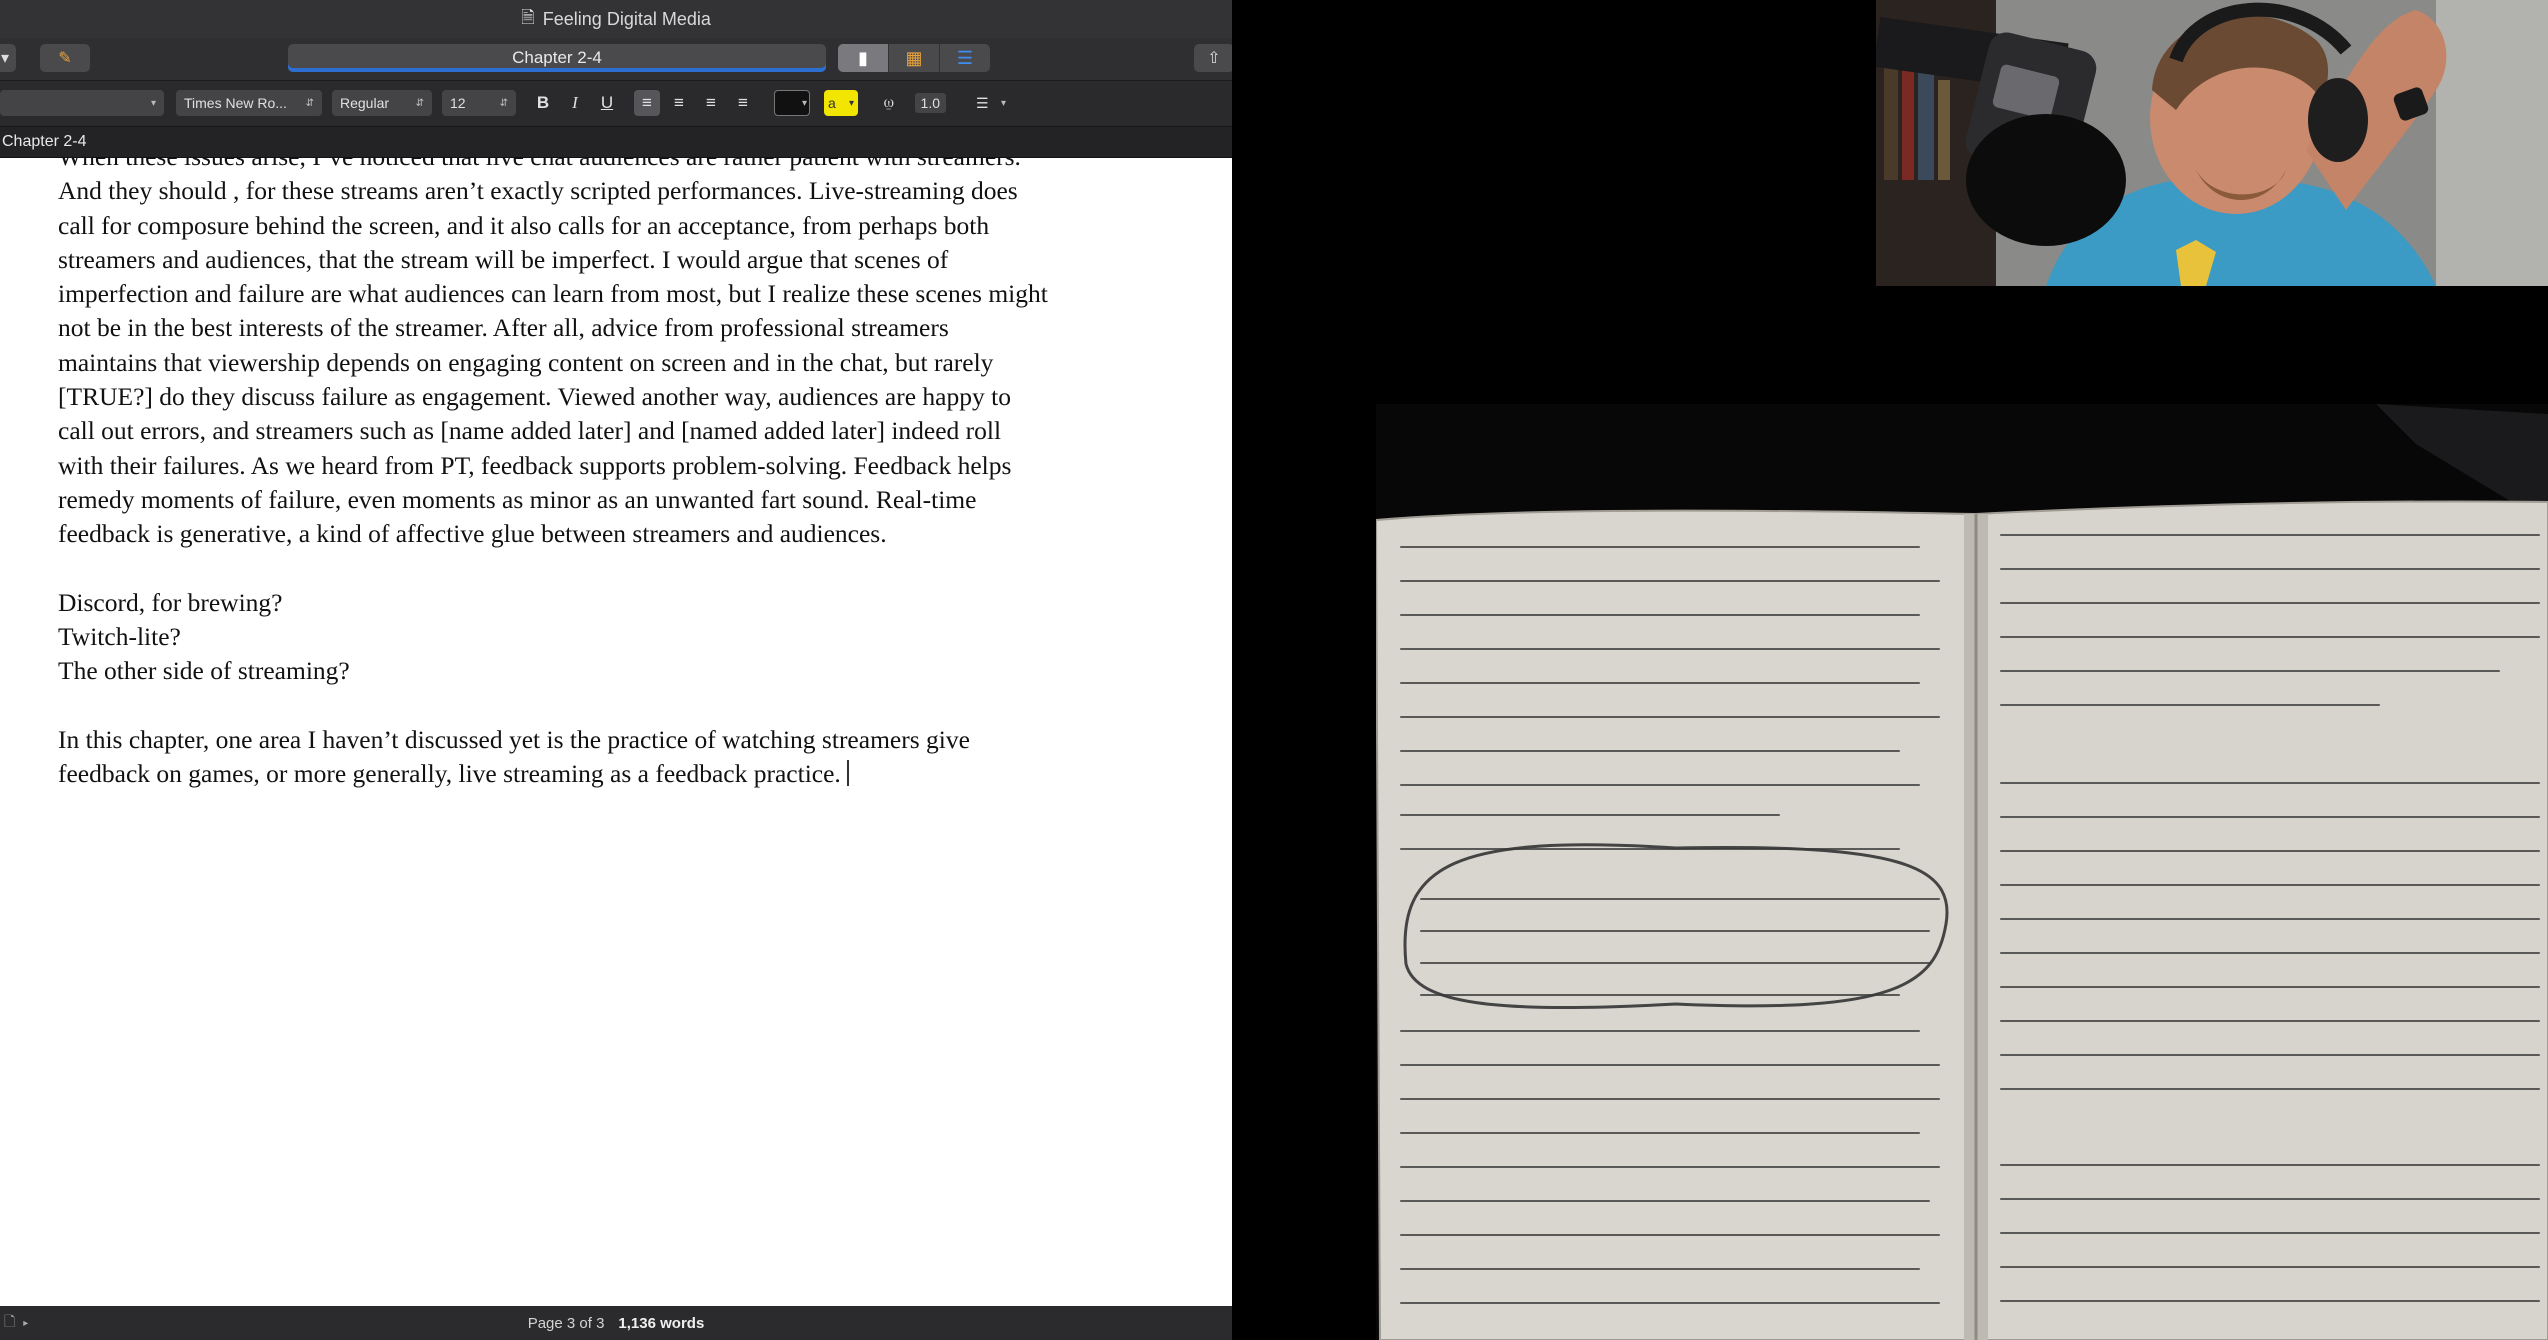  Describe the element at coordinates (661, 1323) in the screenshot. I see `word-count: 1,136 words` at that location.